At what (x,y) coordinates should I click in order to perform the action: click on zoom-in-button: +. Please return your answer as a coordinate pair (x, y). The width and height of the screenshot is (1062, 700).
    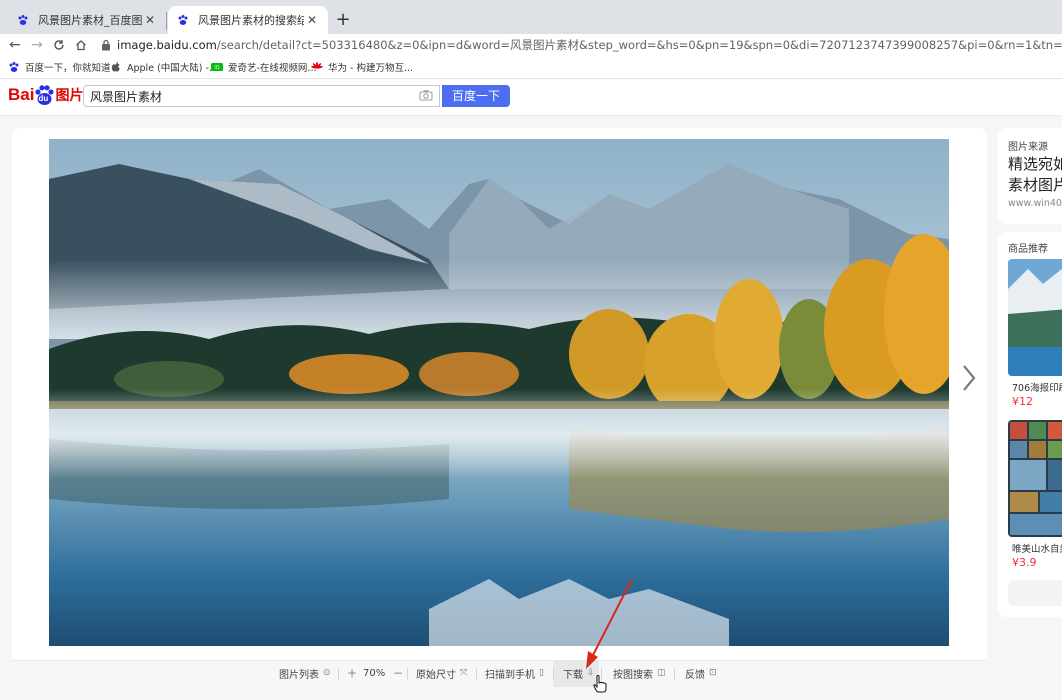
    Looking at the image, I should click on (352, 673).